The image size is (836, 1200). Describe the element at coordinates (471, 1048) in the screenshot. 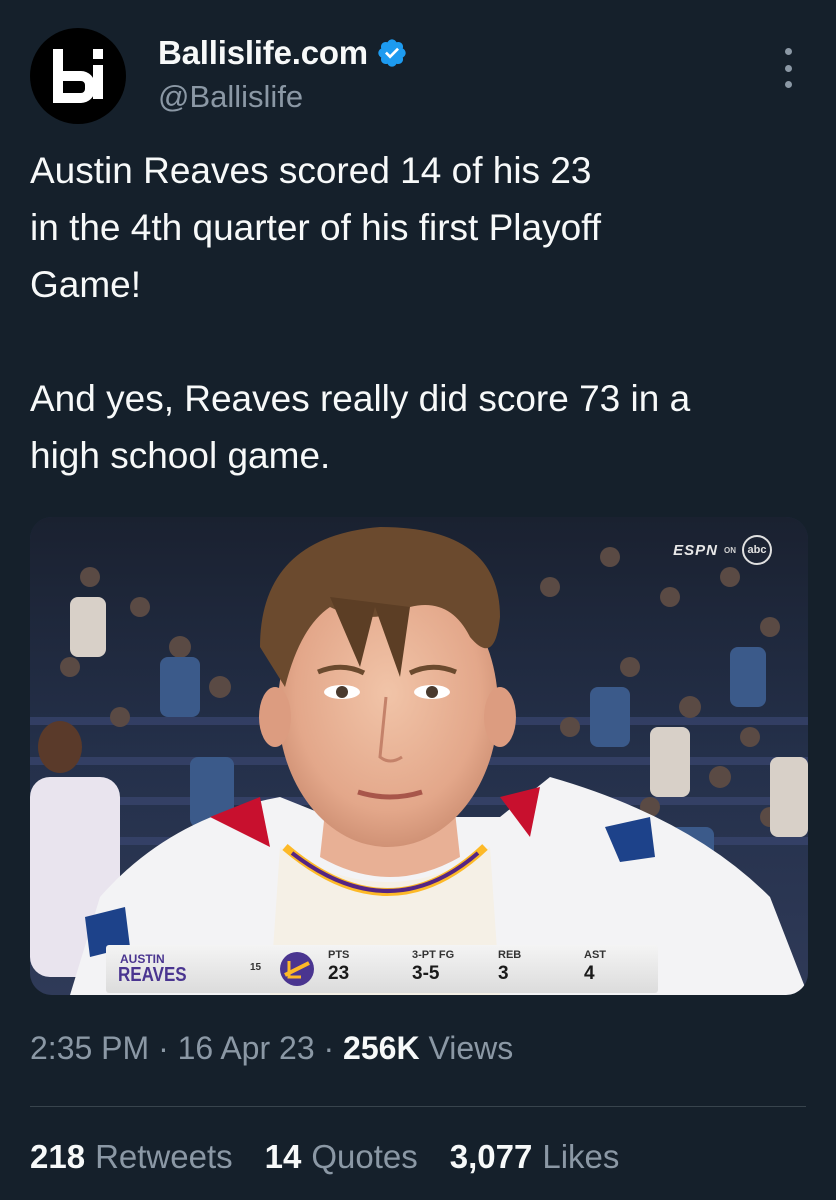

I see `views-label: Views` at that location.